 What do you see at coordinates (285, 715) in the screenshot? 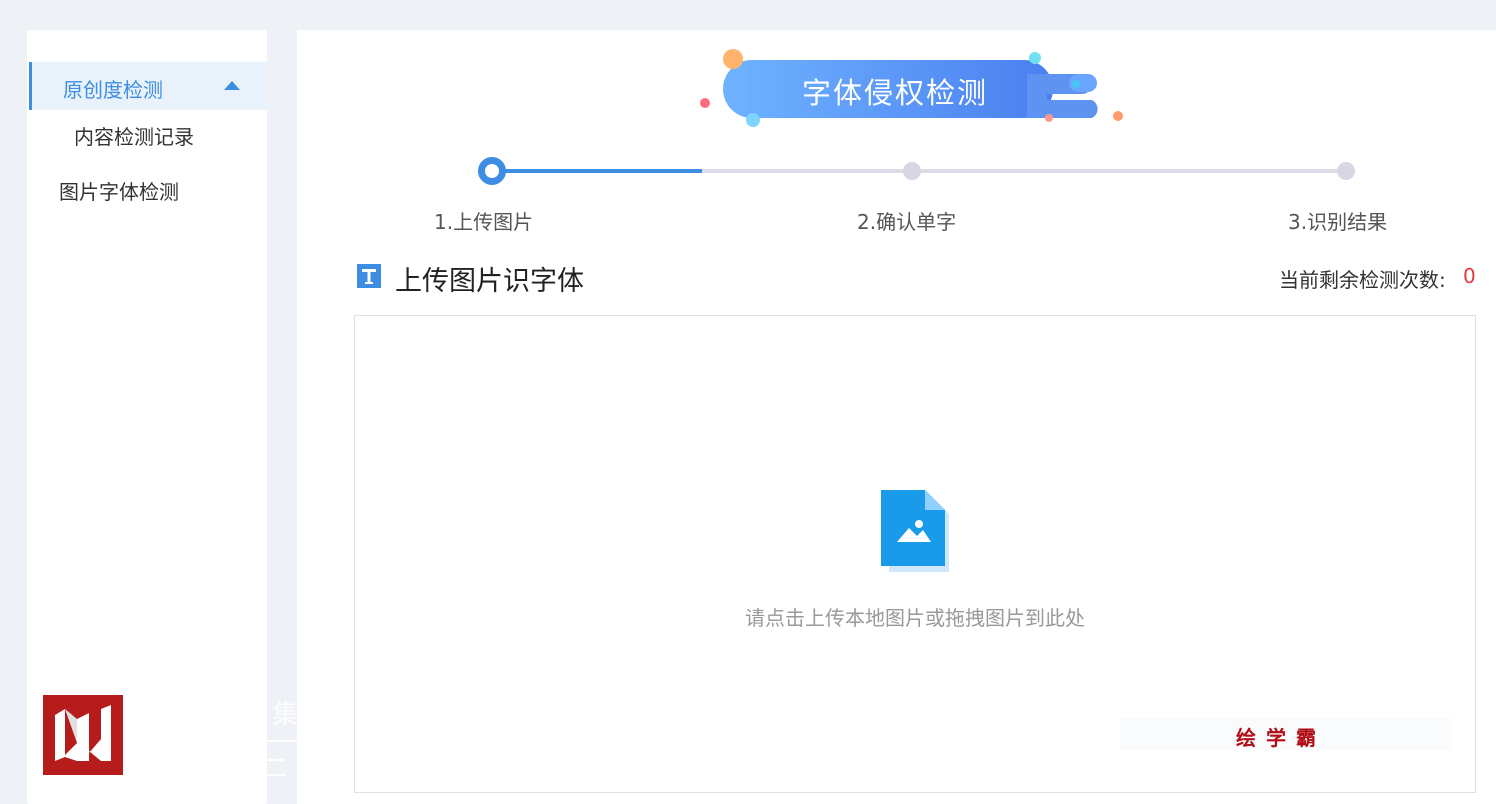
I see `overlay-text: 集` at bounding box center [285, 715].